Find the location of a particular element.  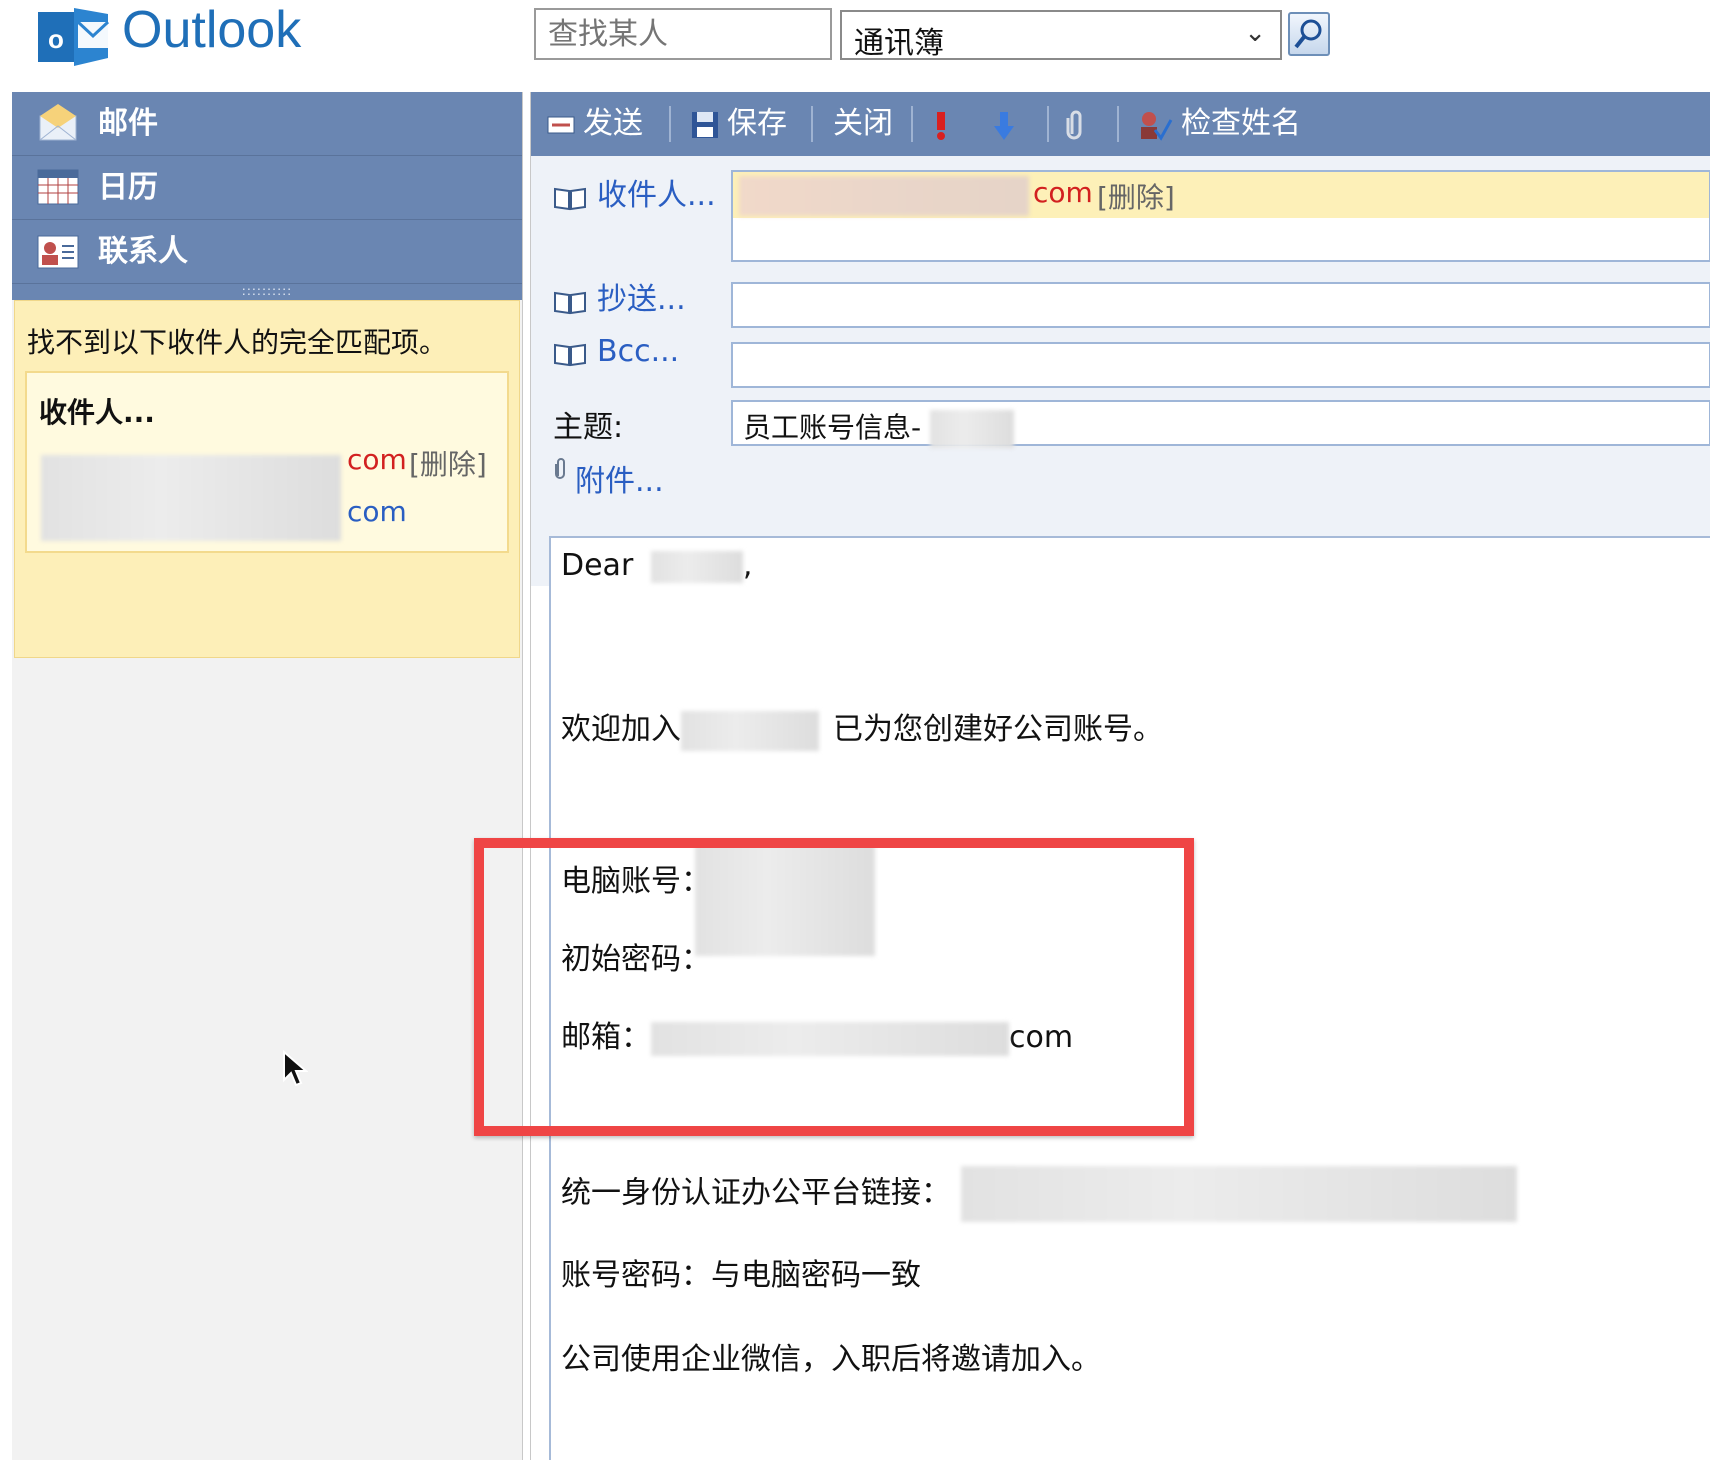

redacted-sso-link is located at coordinates (1238, 1194).